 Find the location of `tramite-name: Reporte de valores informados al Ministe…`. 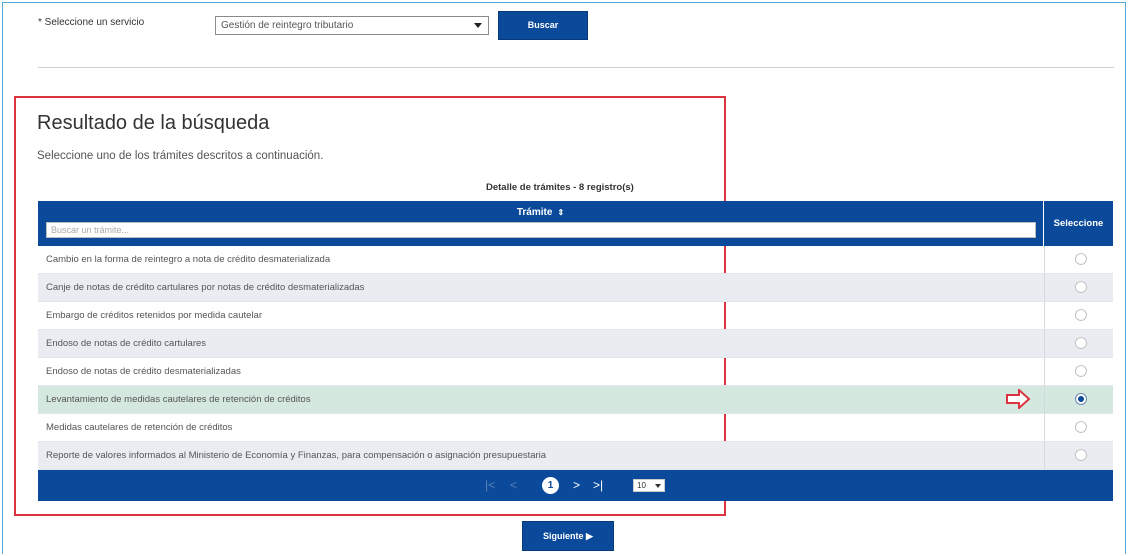

tramite-name: Reporte de valores informados al Ministe… is located at coordinates (296, 455).